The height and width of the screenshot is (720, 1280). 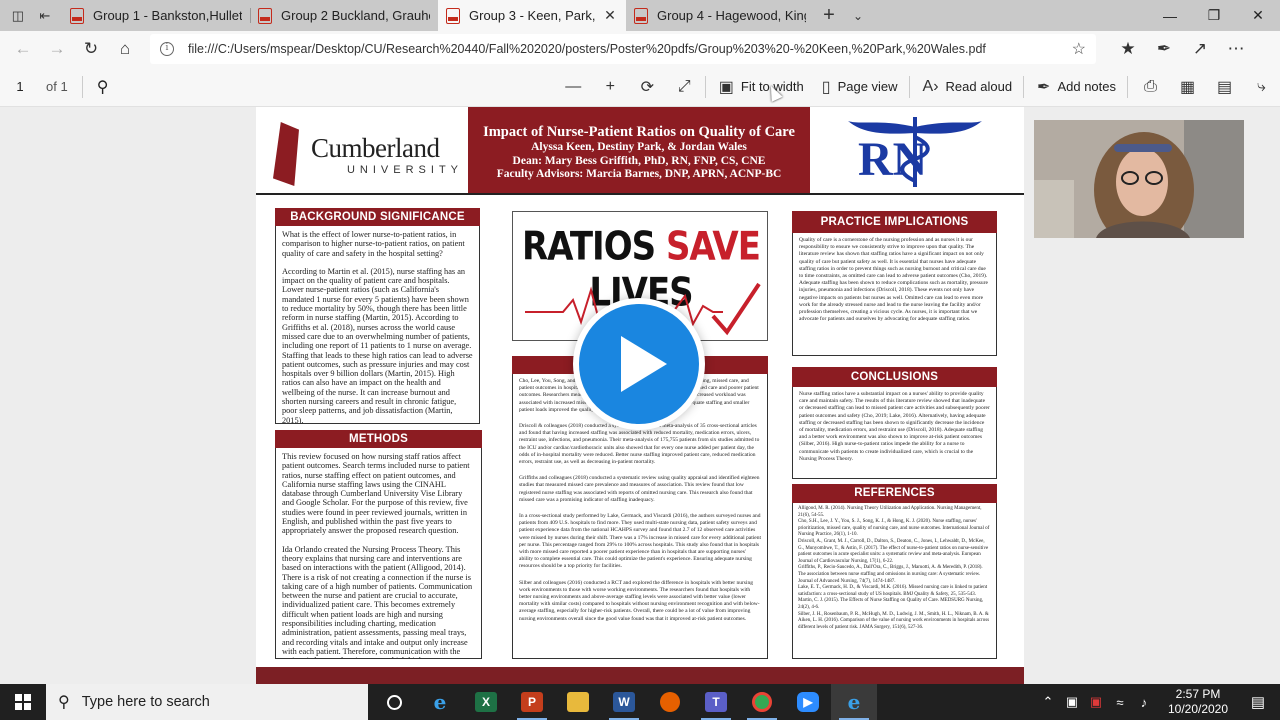 What do you see at coordinates (532, 15) in the screenshot?
I see `tab-group-3: Group 3 - Keen, Park, W ✕` at bounding box center [532, 15].